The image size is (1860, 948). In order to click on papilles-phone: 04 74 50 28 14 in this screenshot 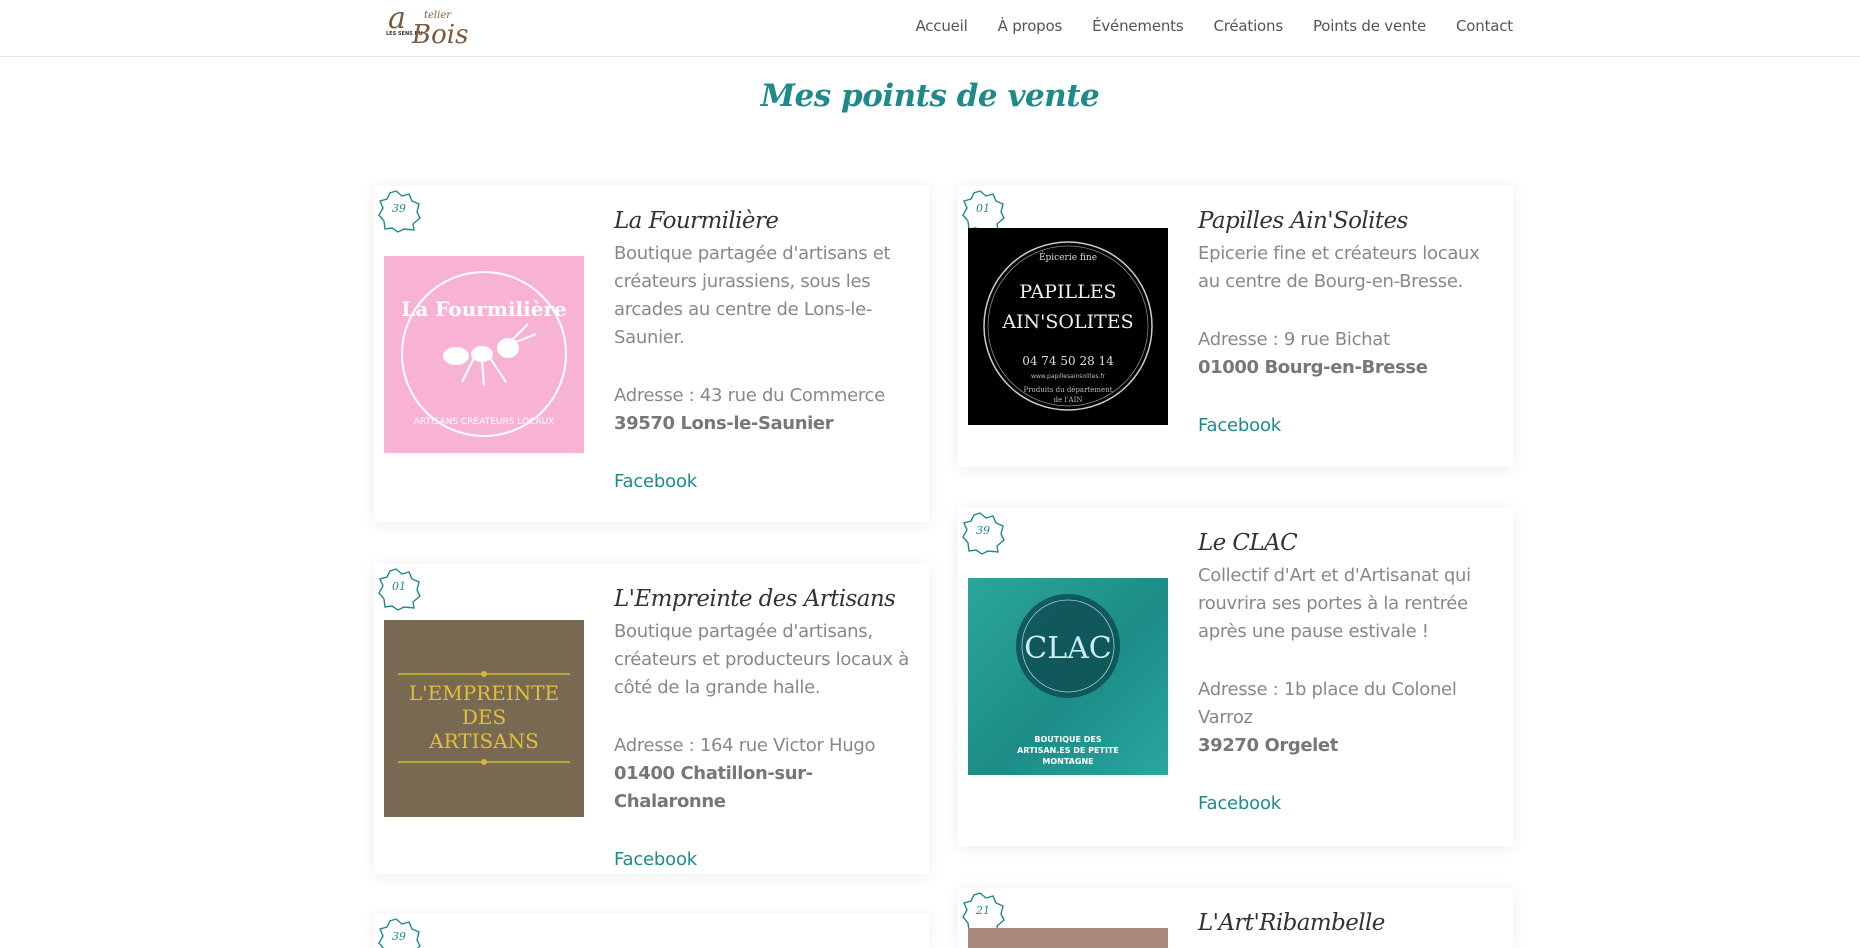, I will do `click(1068, 361)`.